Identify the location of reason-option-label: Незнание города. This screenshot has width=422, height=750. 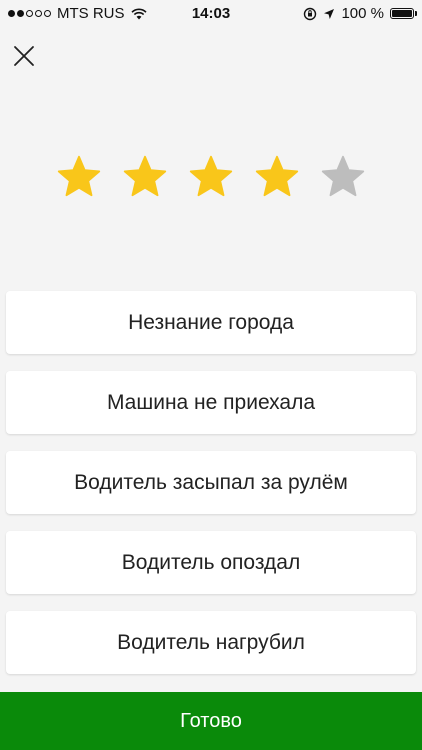
(211, 322).